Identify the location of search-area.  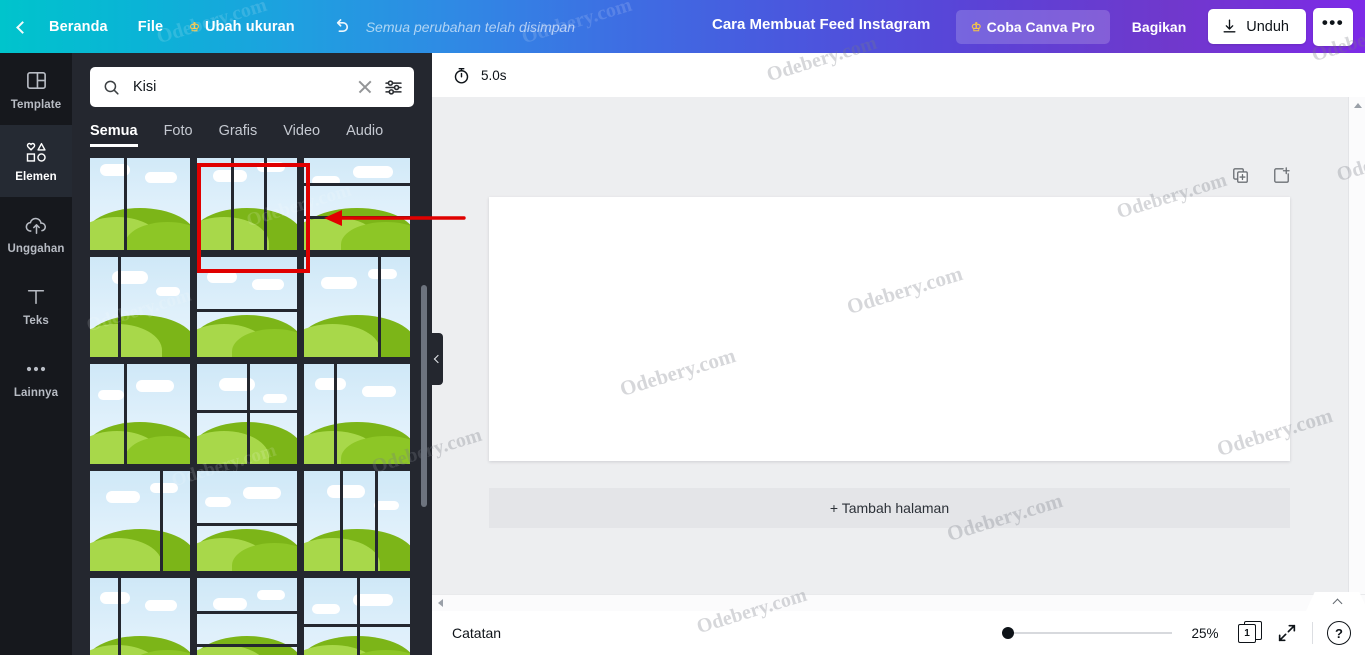
(252, 80).